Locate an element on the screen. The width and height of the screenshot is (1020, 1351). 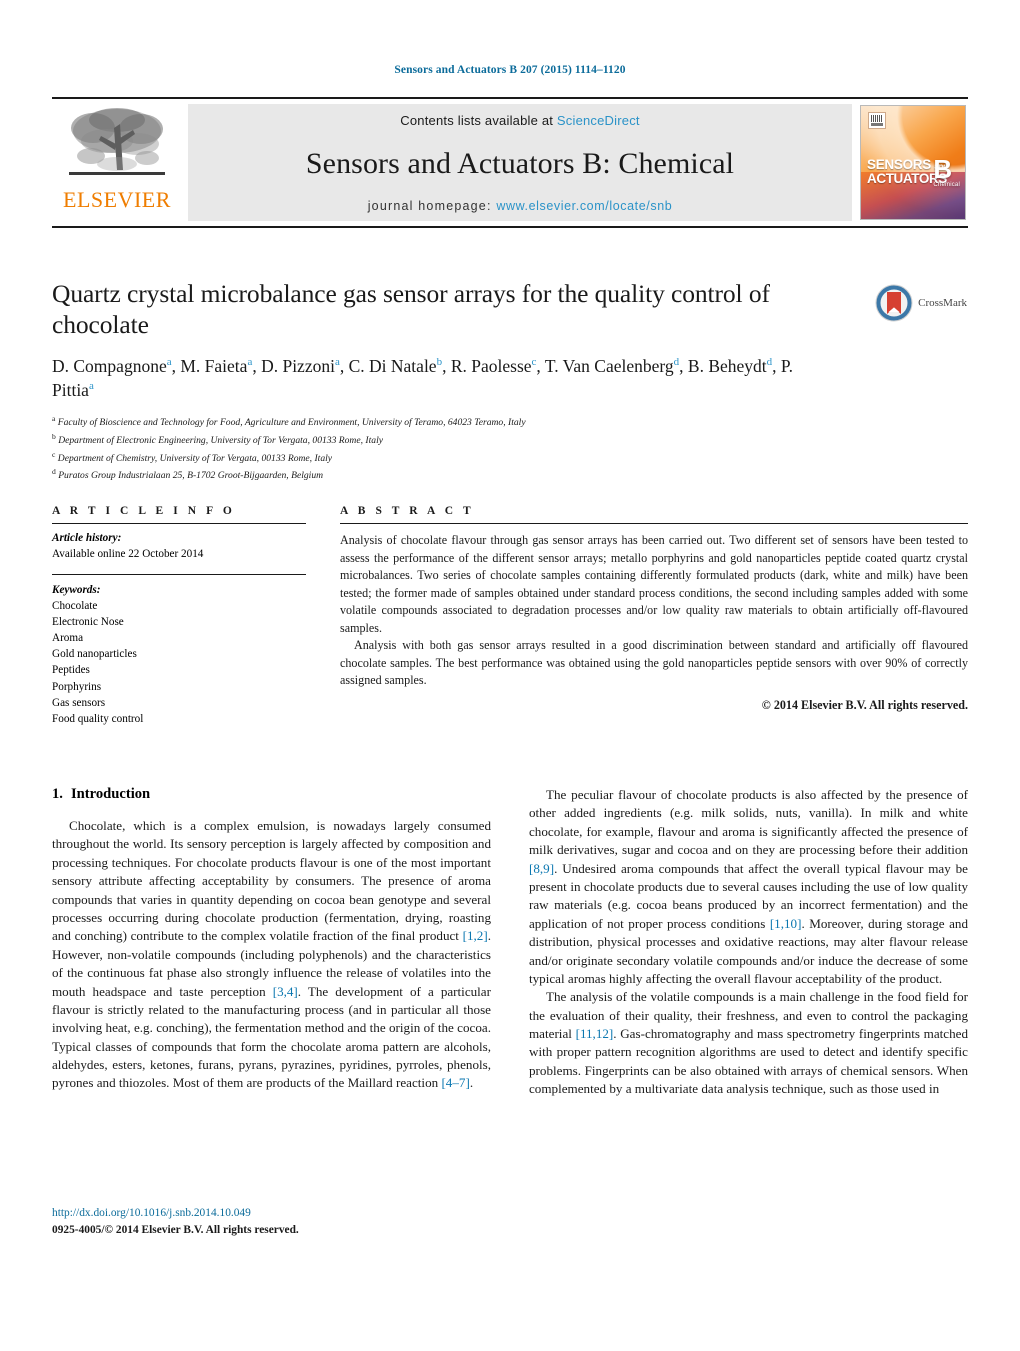
affiliation-mark: d is located at coordinates (54, 472).